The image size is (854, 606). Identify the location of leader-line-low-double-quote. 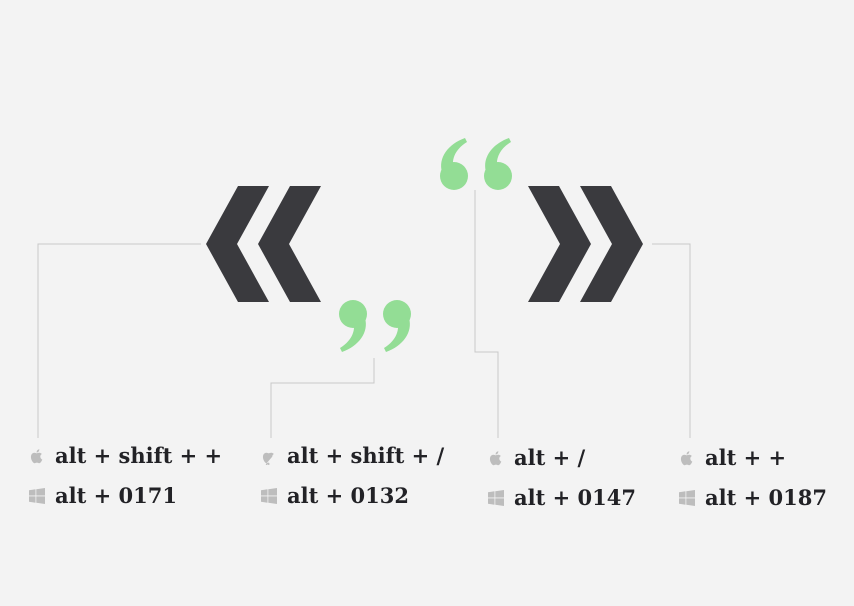
(322, 398).